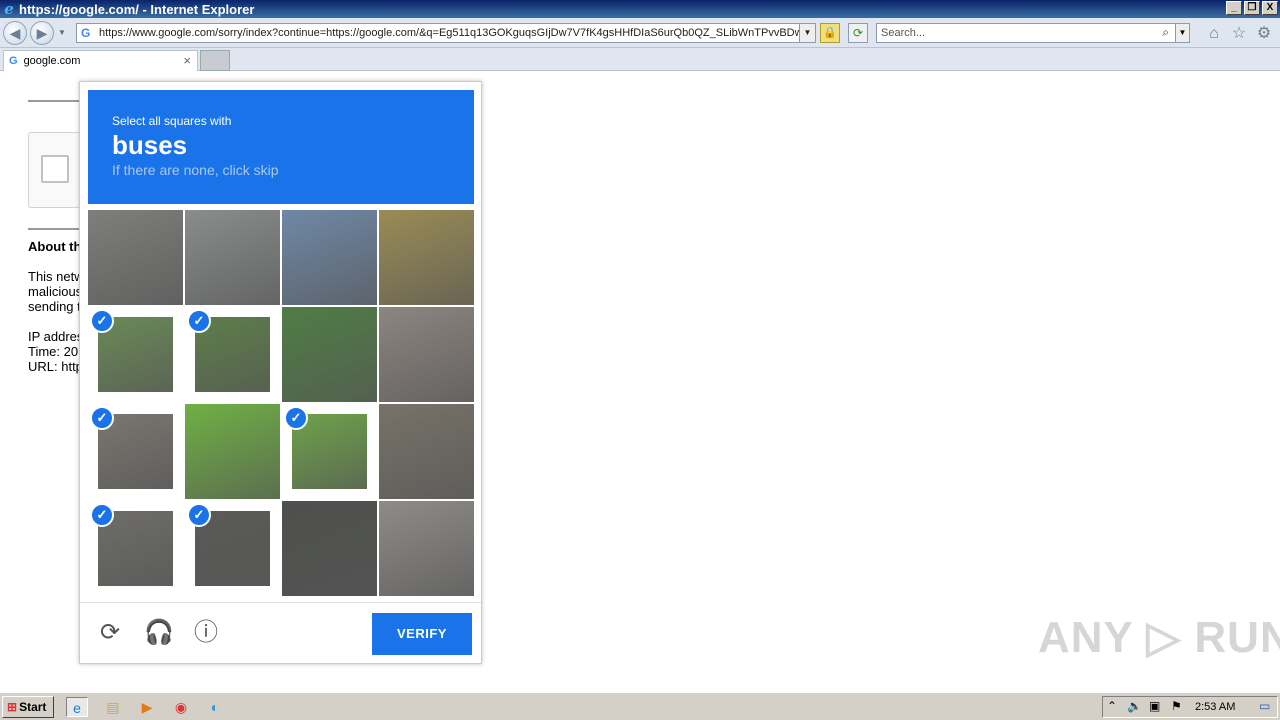 This screenshot has width=1280, height=720. Describe the element at coordinates (830, 33) in the screenshot. I see `lock-icon: 🔒` at that location.